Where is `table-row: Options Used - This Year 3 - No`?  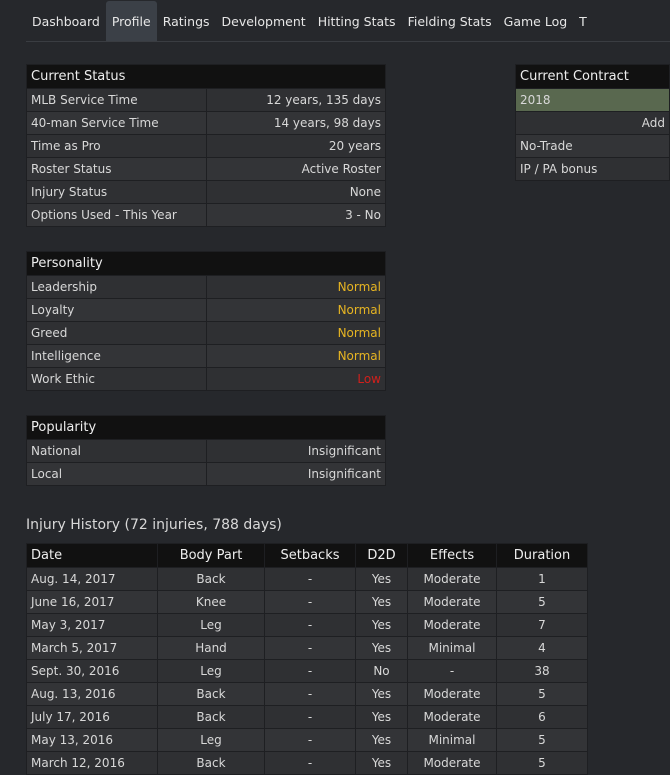
table-row: Options Used - This Year 3 - No is located at coordinates (206, 215).